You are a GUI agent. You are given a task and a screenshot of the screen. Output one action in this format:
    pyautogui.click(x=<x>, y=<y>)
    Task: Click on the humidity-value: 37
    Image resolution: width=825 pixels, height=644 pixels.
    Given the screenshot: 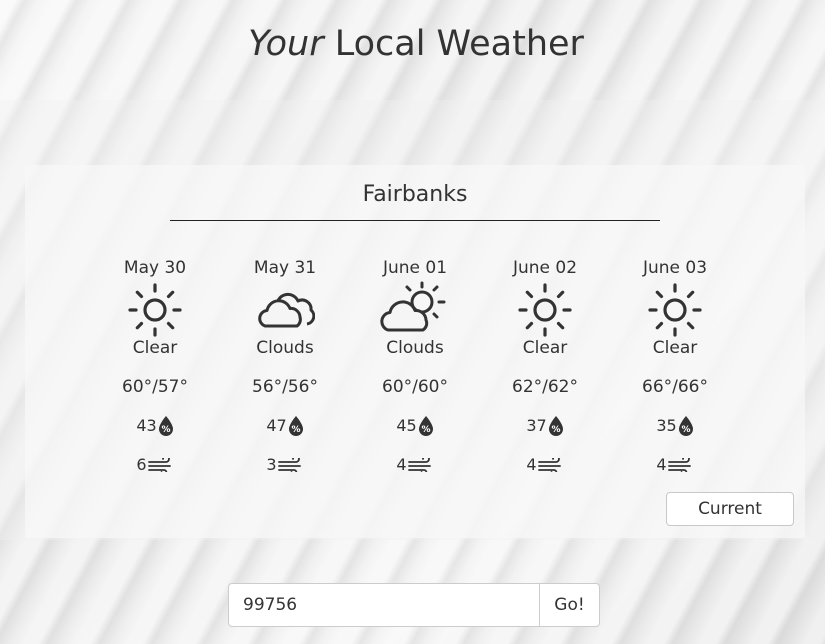 What is the action you would take?
    pyautogui.click(x=536, y=425)
    